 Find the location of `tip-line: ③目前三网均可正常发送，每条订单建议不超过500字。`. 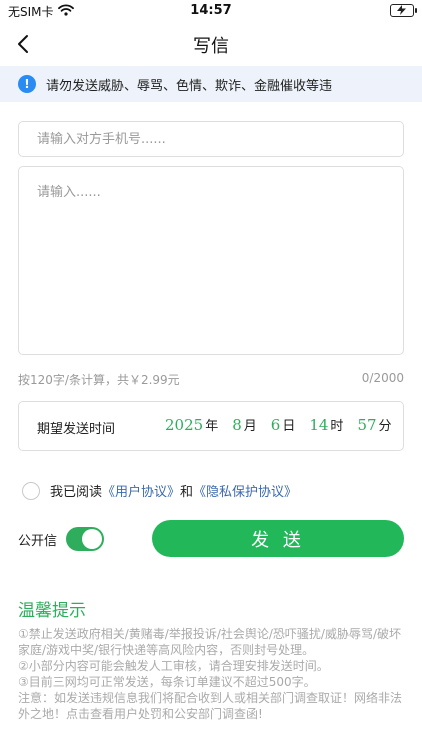

tip-line: ③目前三网均可正常发送，每条订单建议不超过500字。 is located at coordinates (167, 682).